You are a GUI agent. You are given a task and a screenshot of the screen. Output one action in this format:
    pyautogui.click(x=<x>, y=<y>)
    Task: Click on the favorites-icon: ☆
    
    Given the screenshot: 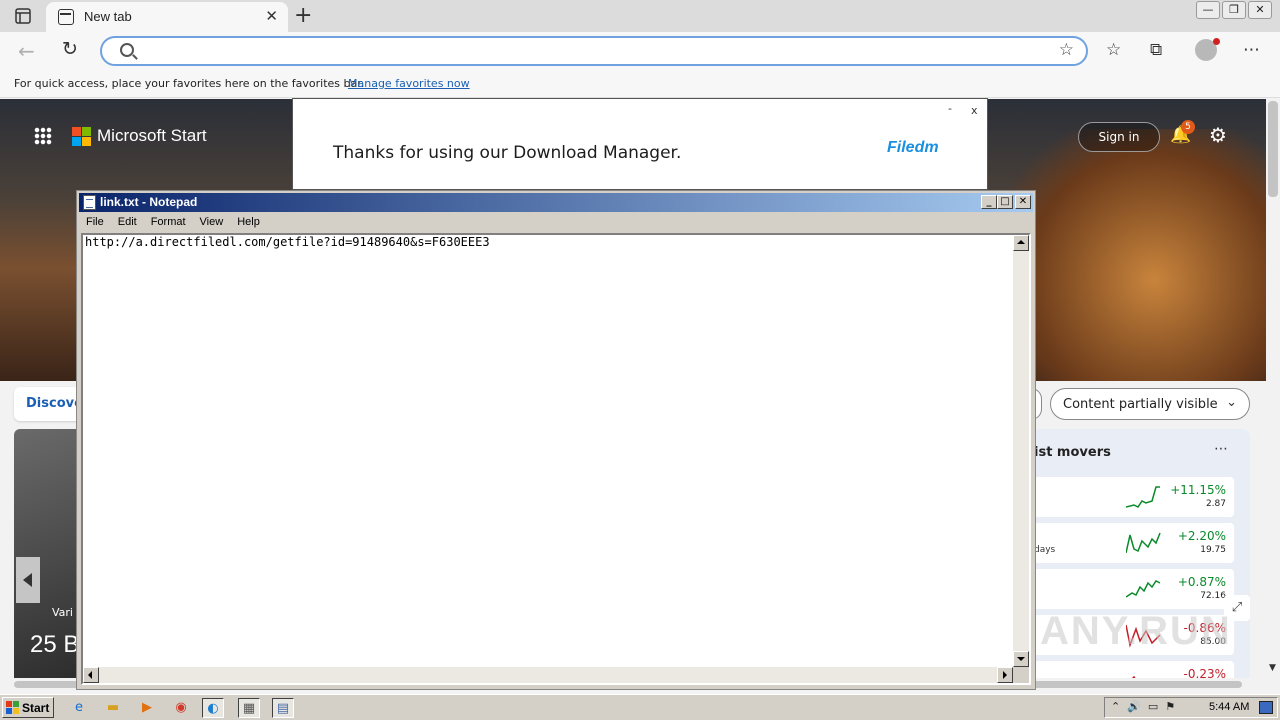 What is the action you would take?
    pyautogui.click(x=1113, y=50)
    